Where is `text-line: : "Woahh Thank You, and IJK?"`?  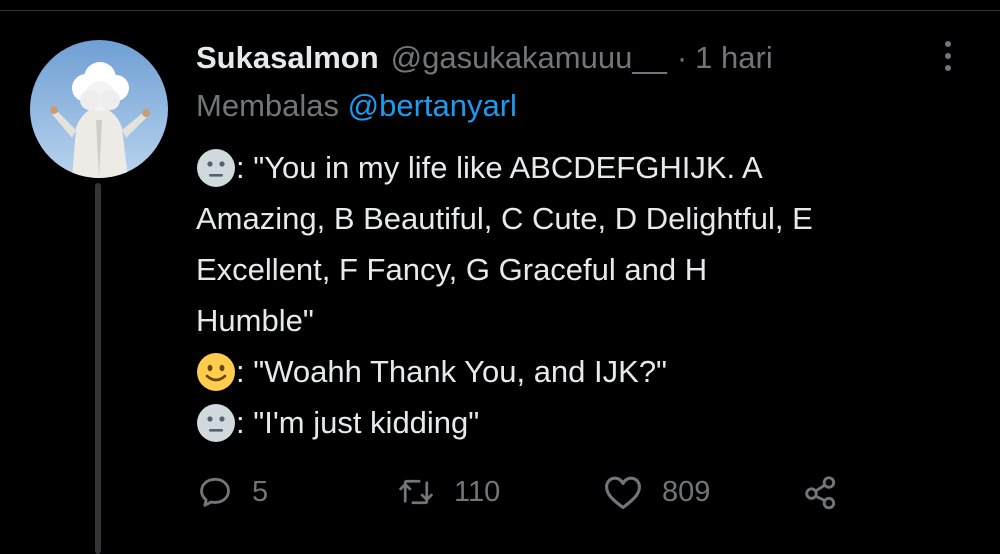
text-line: : "Woahh Thank You, and IJK?" is located at coordinates (586, 371).